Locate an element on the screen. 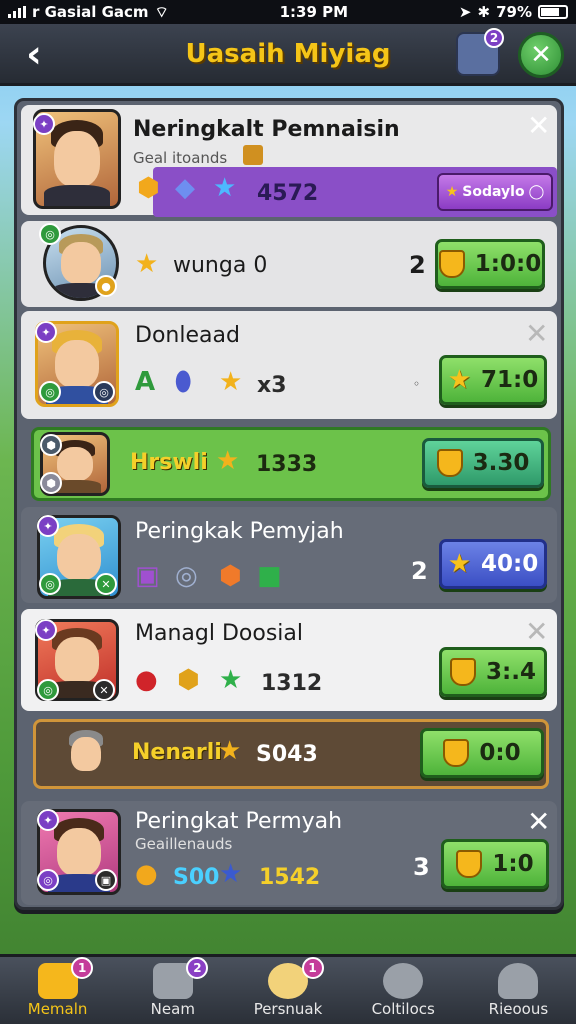 The image size is (576, 1024). rank-number: 2 is located at coordinates (417, 265).